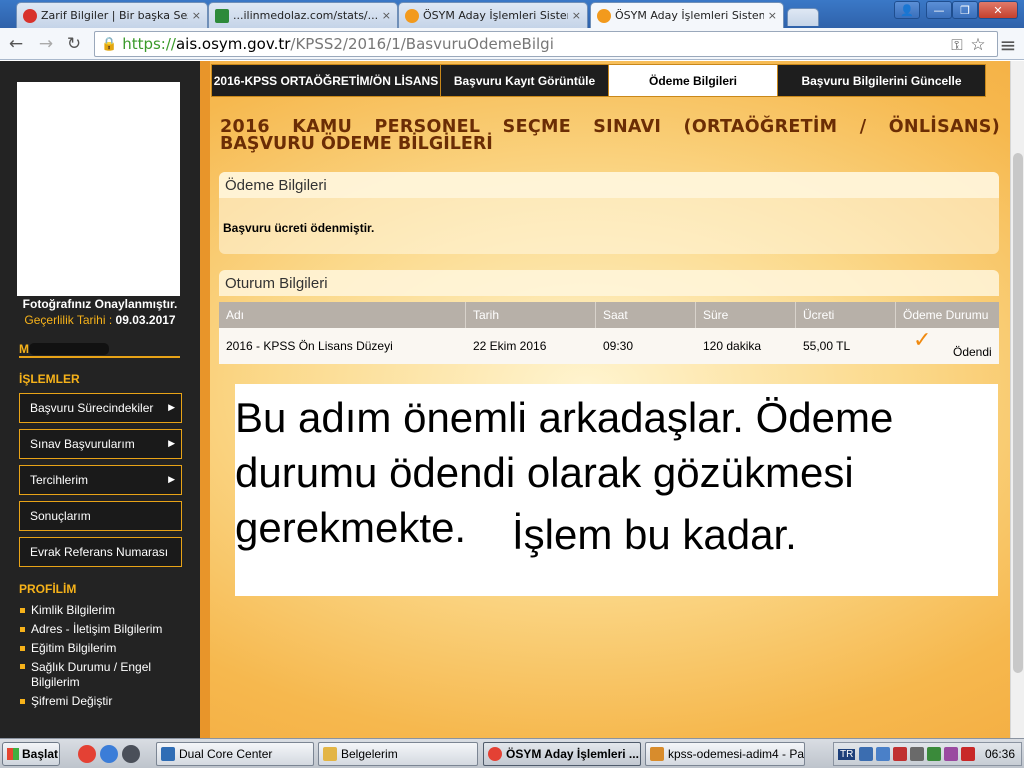 This screenshot has width=1024, height=768. What do you see at coordinates (939, 10) in the screenshot?
I see `minimize-button: —` at bounding box center [939, 10].